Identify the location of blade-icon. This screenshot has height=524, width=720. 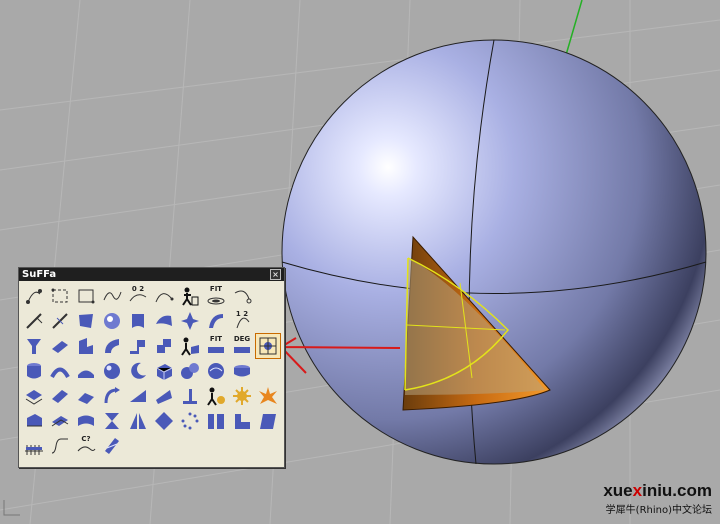
(60, 321).